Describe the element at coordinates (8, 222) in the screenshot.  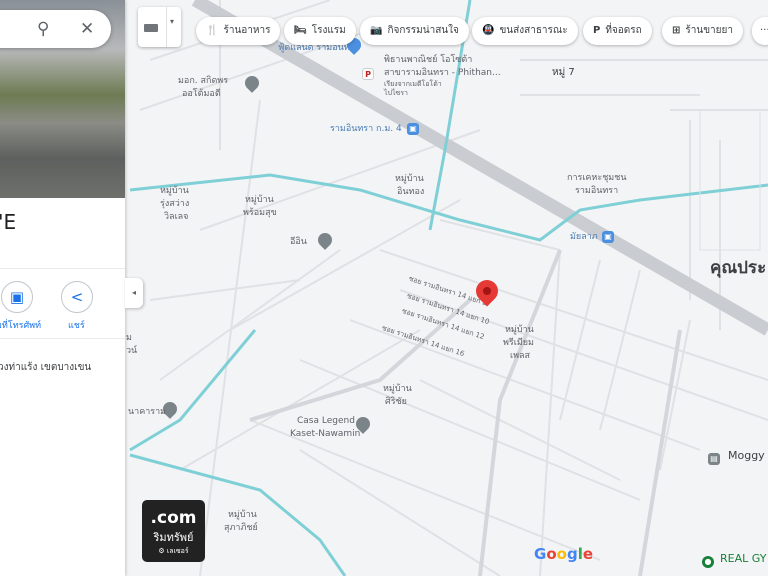
I see `place-title: 'E` at that location.